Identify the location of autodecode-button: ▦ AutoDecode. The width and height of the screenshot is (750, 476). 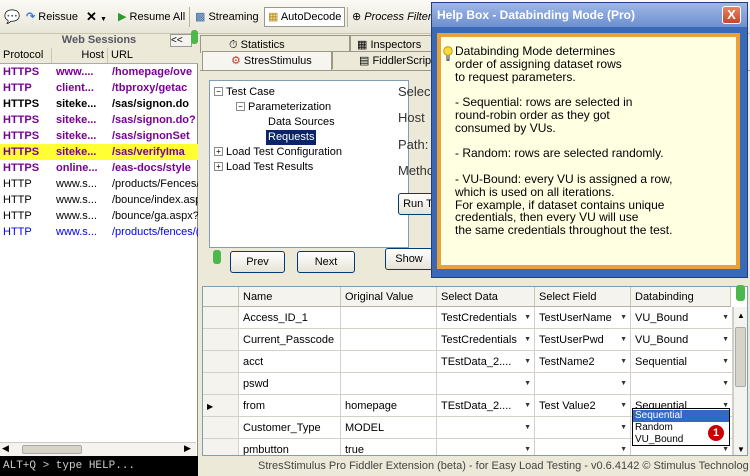
(305, 17).